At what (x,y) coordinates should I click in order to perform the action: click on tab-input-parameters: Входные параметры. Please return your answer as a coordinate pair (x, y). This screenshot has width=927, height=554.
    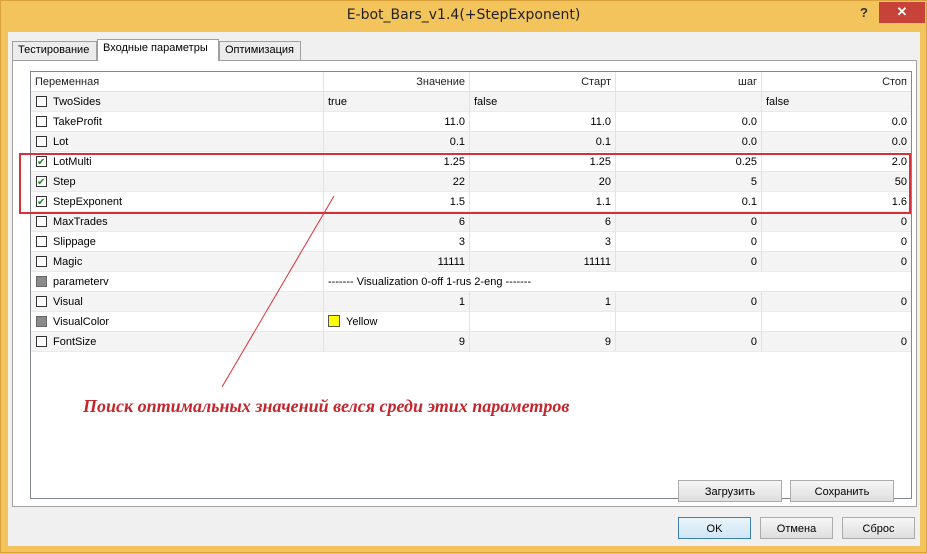
    Looking at the image, I should click on (158, 50).